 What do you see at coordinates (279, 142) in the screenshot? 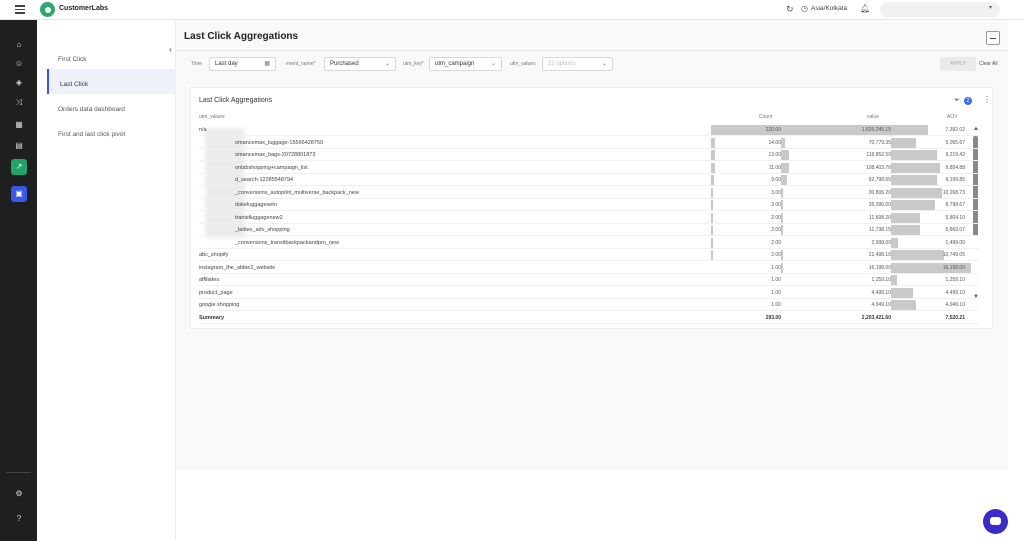
I see `utm-value-cell: omancemax_luggage-15566428750` at bounding box center [279, 142].